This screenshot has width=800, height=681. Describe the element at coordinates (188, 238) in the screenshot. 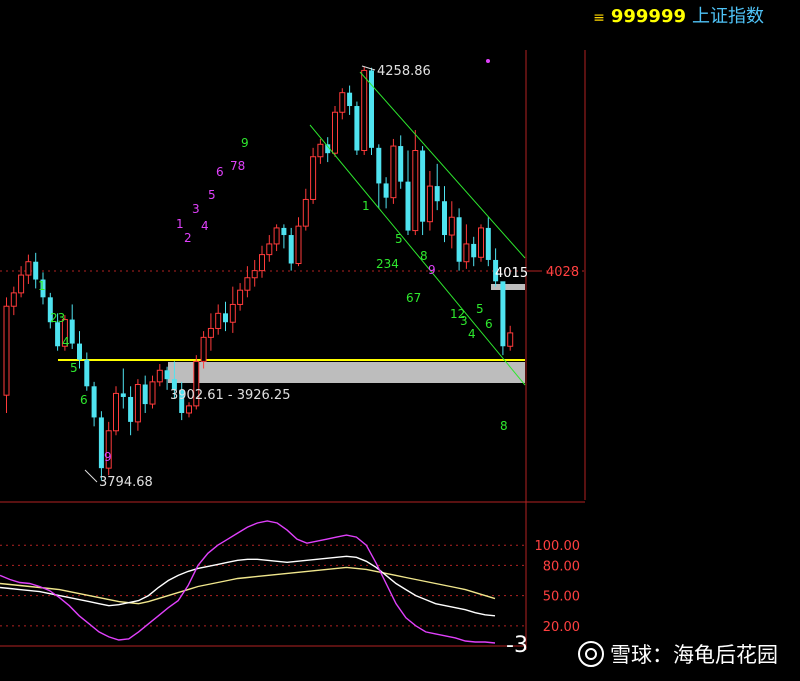

I see `sequence-count-label: 2` at that location.